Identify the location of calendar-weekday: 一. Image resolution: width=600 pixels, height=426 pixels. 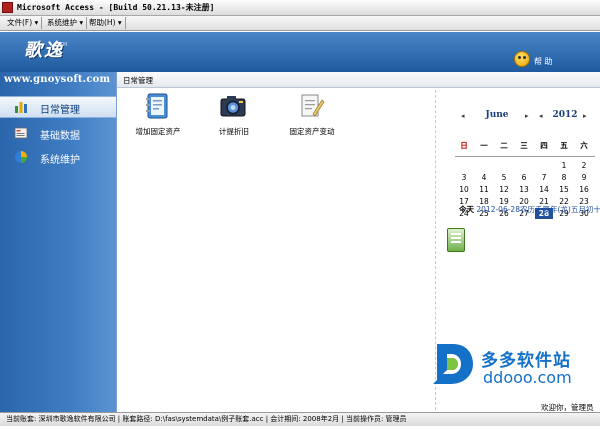
(484, 145).